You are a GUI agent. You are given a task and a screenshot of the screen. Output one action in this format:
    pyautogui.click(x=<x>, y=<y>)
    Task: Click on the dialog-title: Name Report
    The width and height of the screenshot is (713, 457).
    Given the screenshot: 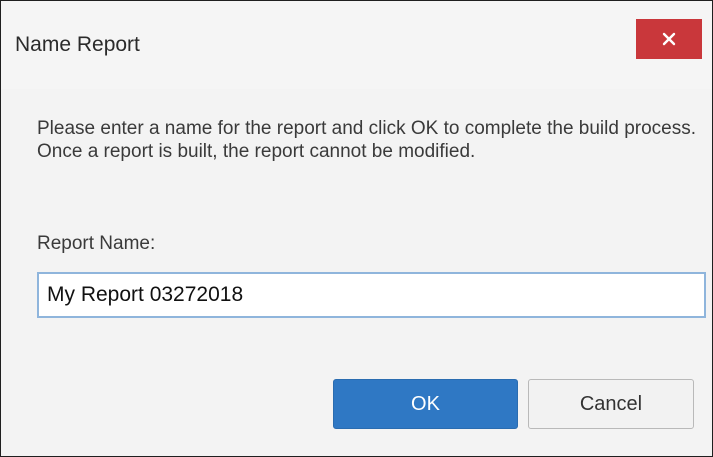 What is the action you would take?
    pyautogui.click(x=77, y=44)
    